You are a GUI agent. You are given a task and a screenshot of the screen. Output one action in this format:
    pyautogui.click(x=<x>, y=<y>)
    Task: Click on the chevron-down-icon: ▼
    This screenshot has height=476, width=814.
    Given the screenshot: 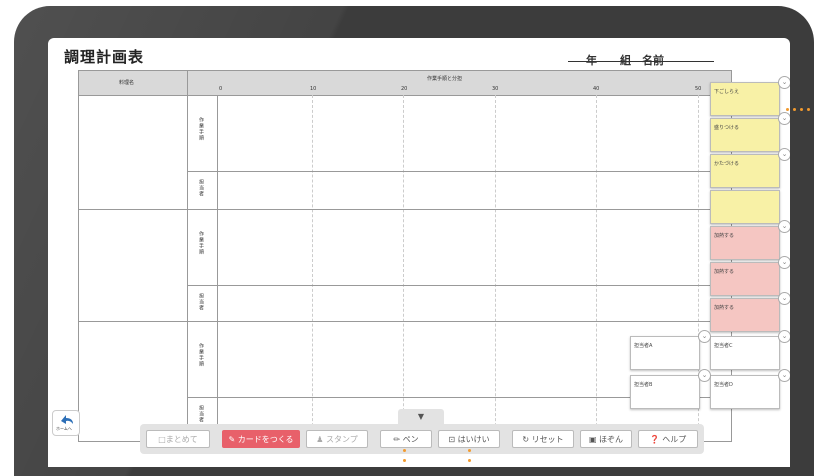 What is the action you would take?
    pyautogui.click(x=421, y=416)
    